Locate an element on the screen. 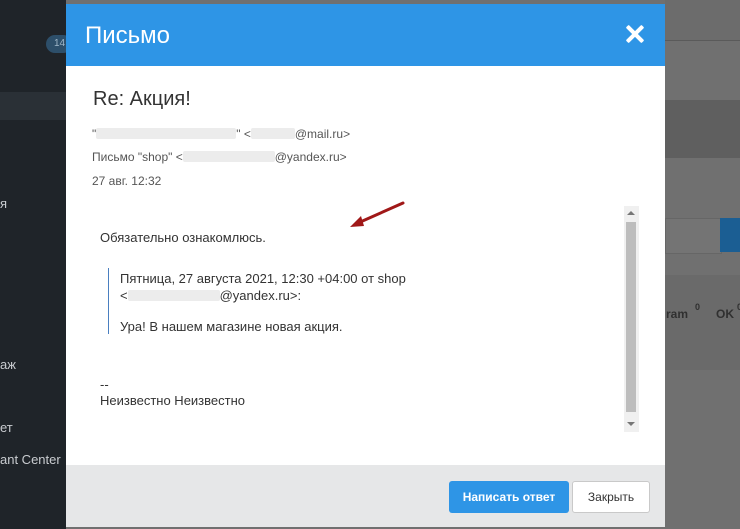 This screenshot has width=740, height=529. signature-name: Неизвестно Неизвестно is located at coordinates (172, 400).